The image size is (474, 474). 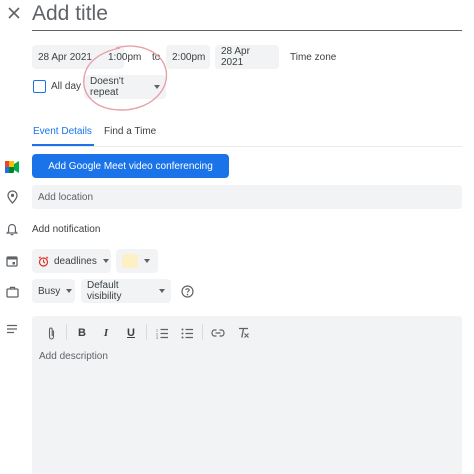 I want to click on end-time: 2:00pm, so click(x=189, y=57).